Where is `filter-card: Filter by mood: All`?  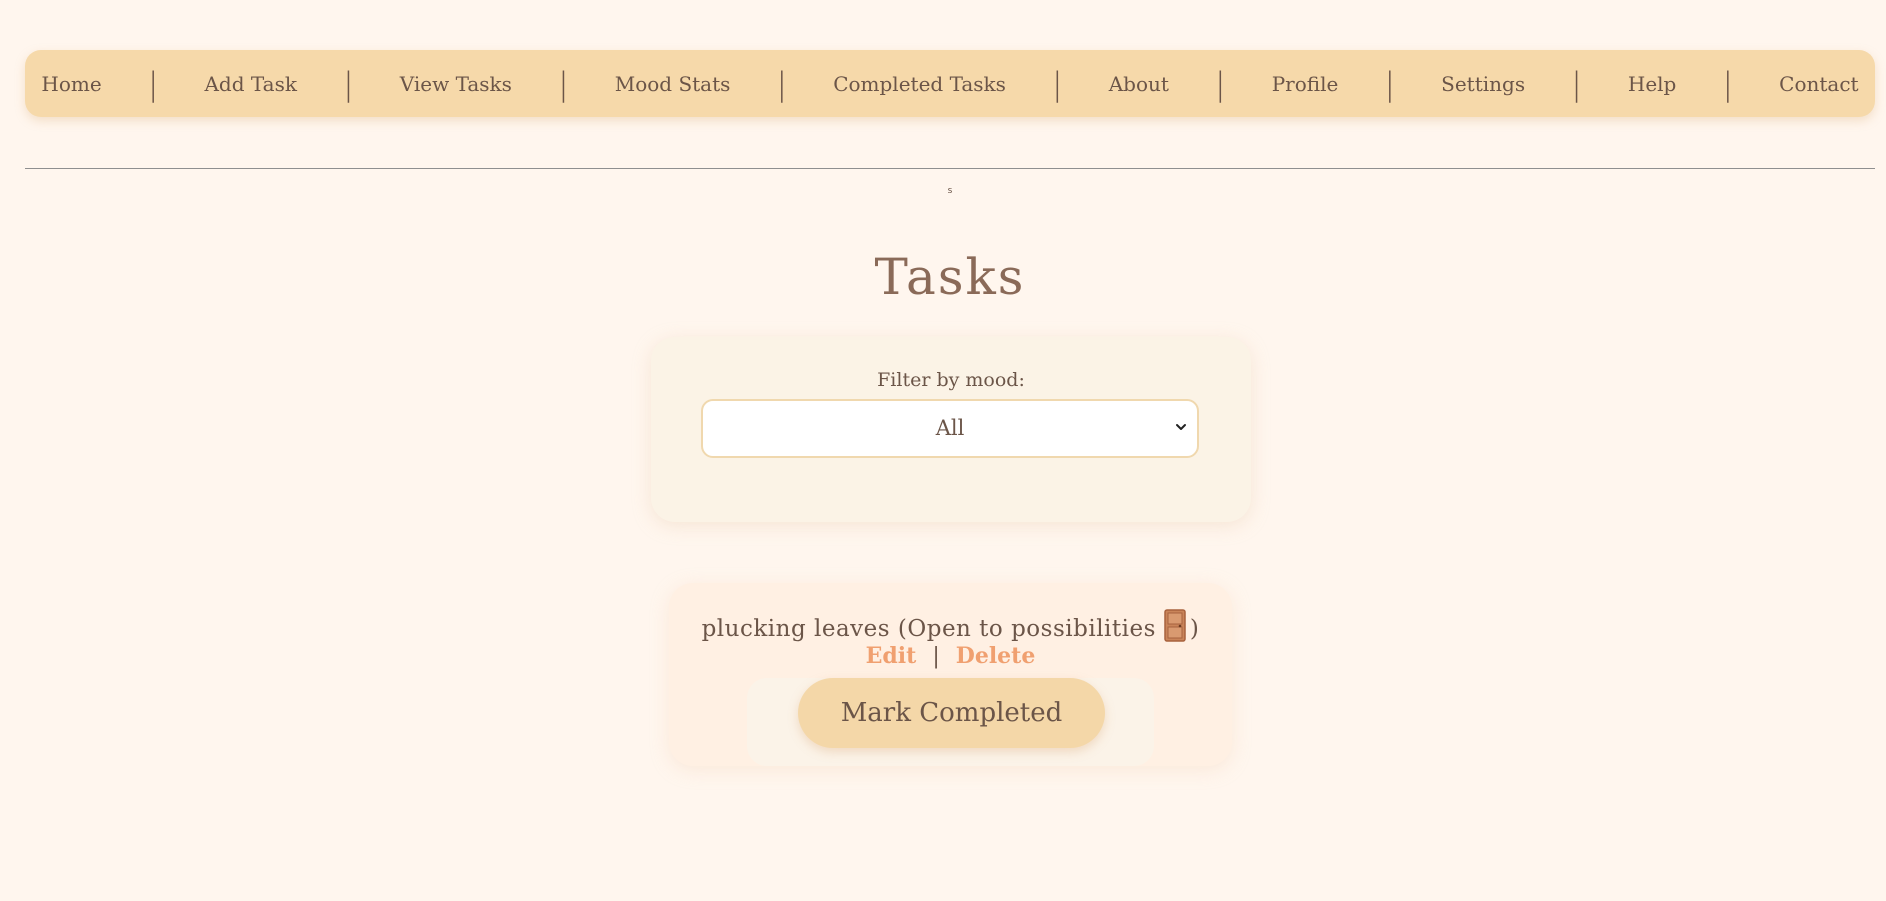
filter-card: Filter by mood: All is located at coordinates (951, 429).